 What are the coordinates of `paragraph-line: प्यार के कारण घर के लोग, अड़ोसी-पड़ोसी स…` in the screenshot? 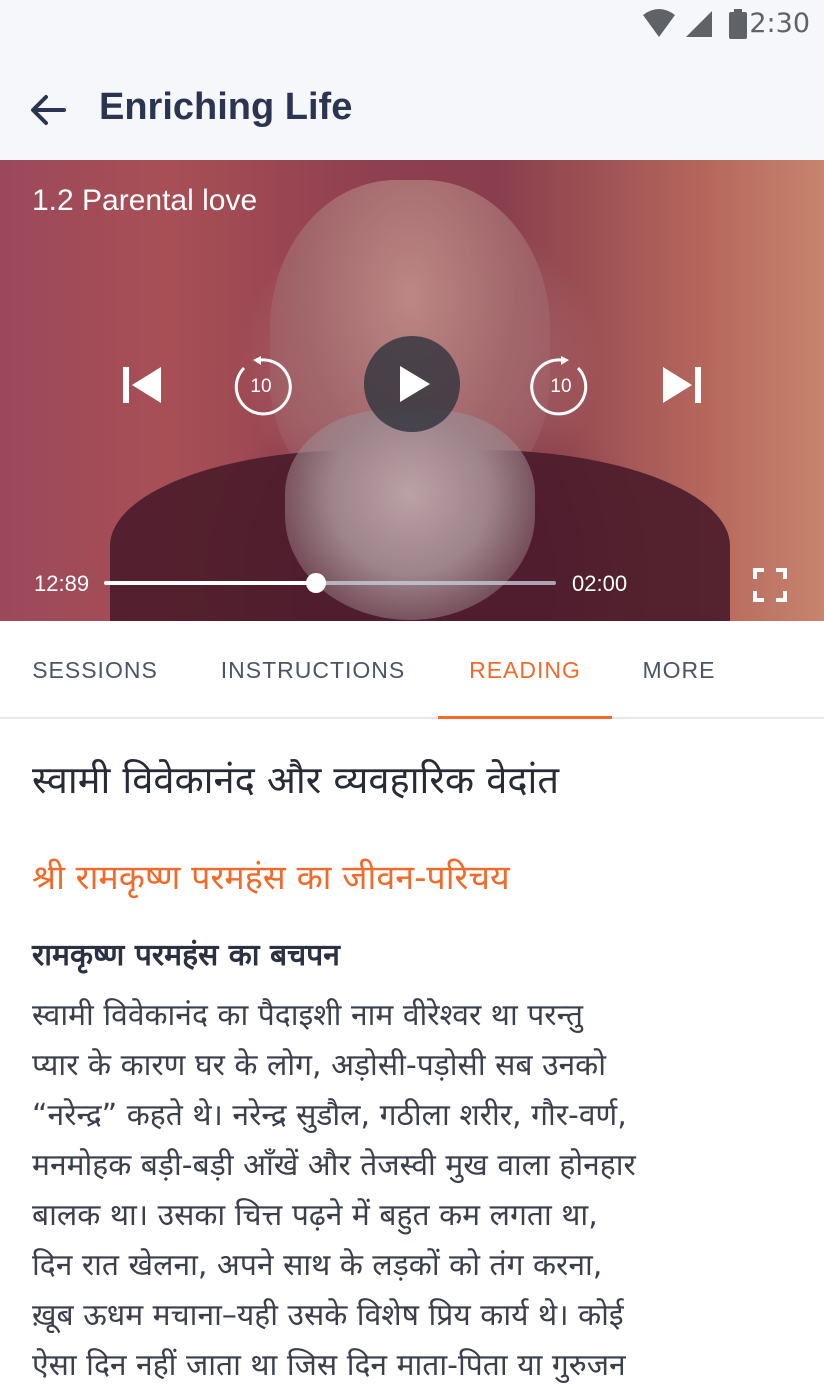 It's located at (319, 1065).